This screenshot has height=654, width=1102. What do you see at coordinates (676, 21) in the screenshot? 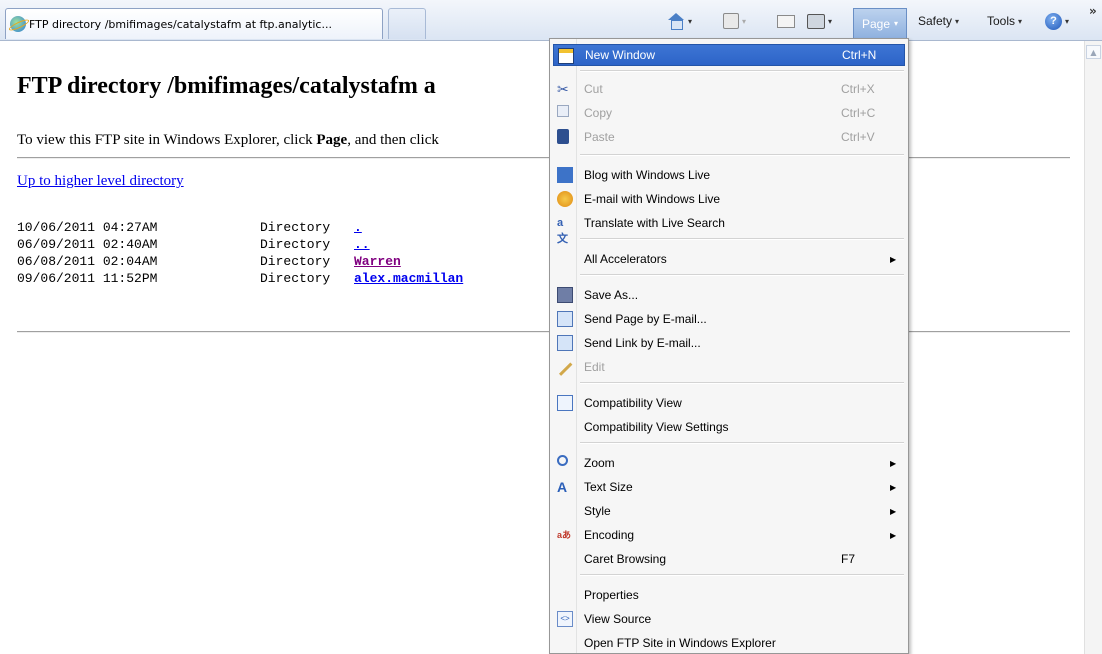
I see `home-icon` at bounding box center [676, 21].